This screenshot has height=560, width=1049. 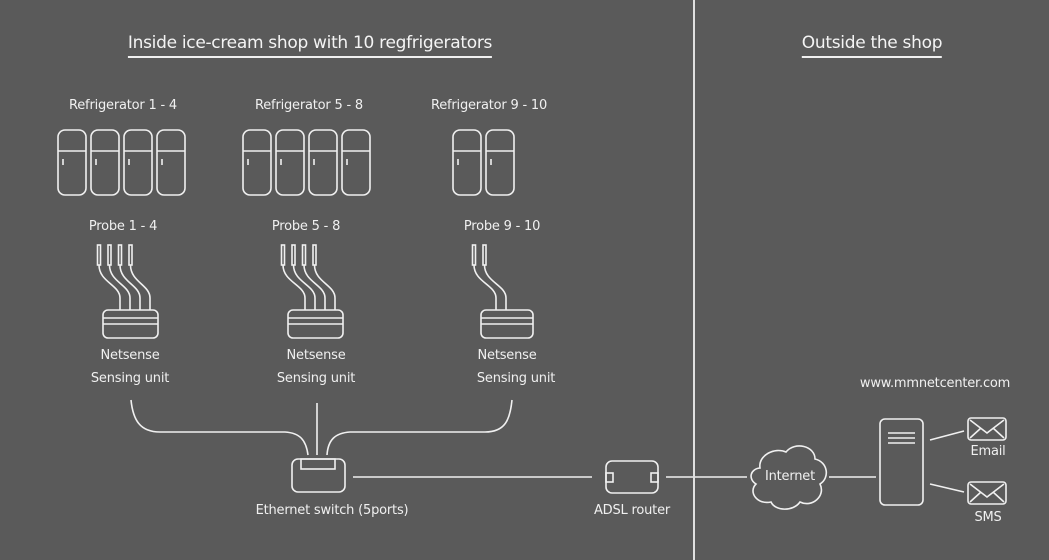 I want to click on refrigerators-layer, so click(x=286, y=162).